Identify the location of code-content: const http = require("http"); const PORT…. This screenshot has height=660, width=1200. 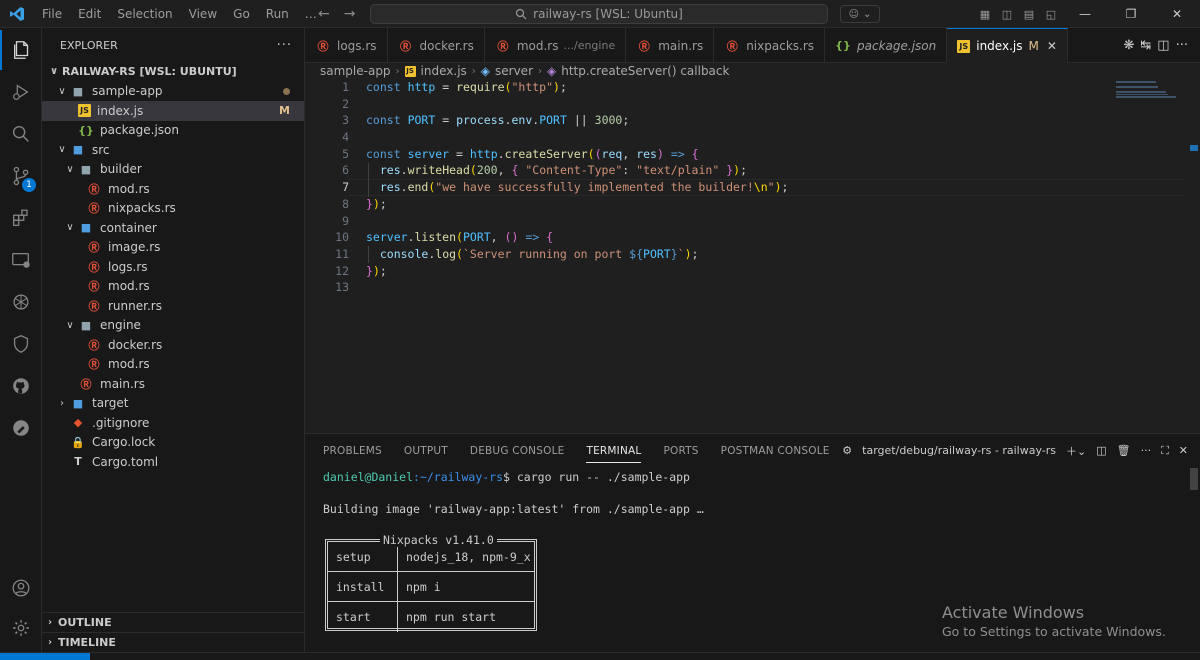
(577, 187).